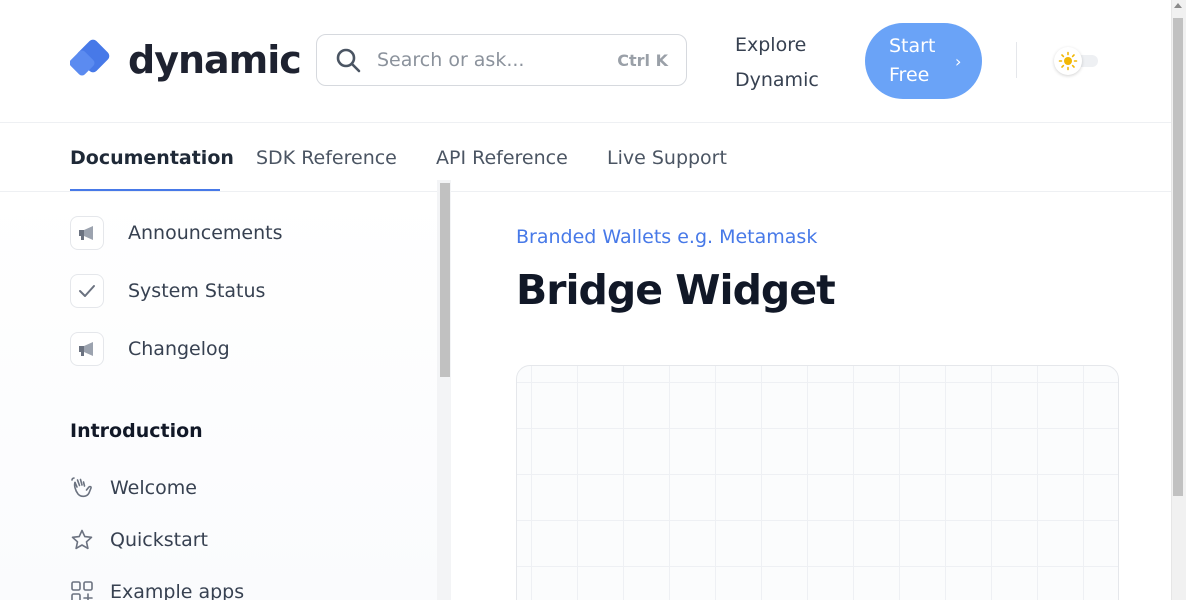 The image size is (1186, 600). What do you see at coordinates (159, 540) in the screenshot?
I see `sidebar-item-label: Quickstart` at bounding box center [159, 540].